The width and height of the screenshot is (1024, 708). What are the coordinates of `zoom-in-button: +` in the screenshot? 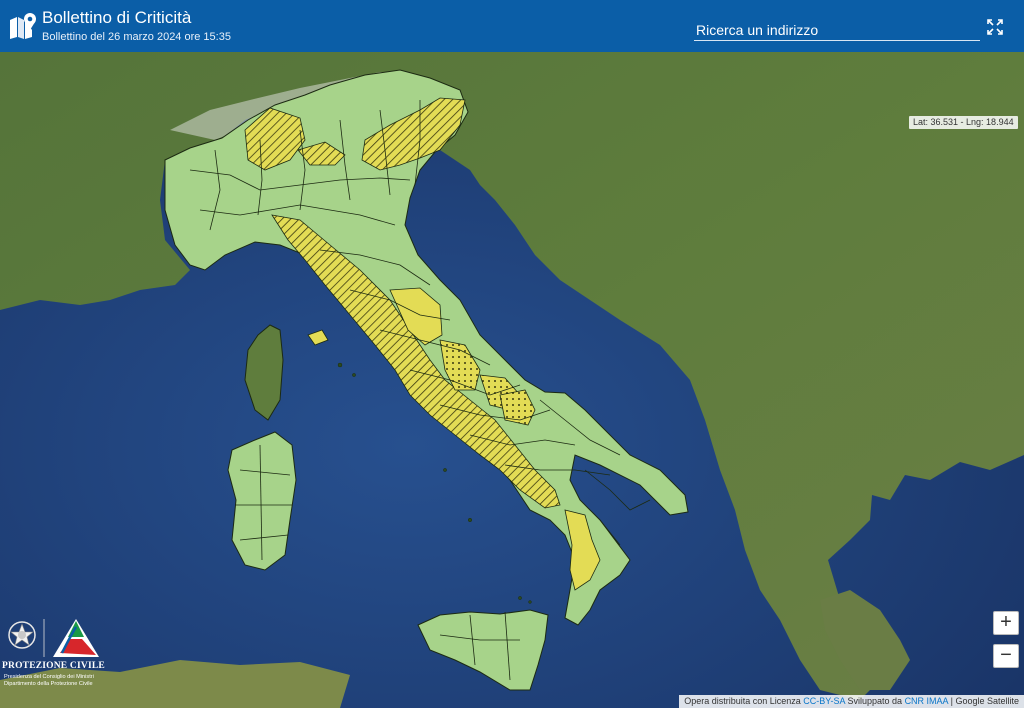 It's located at (1006, 623).